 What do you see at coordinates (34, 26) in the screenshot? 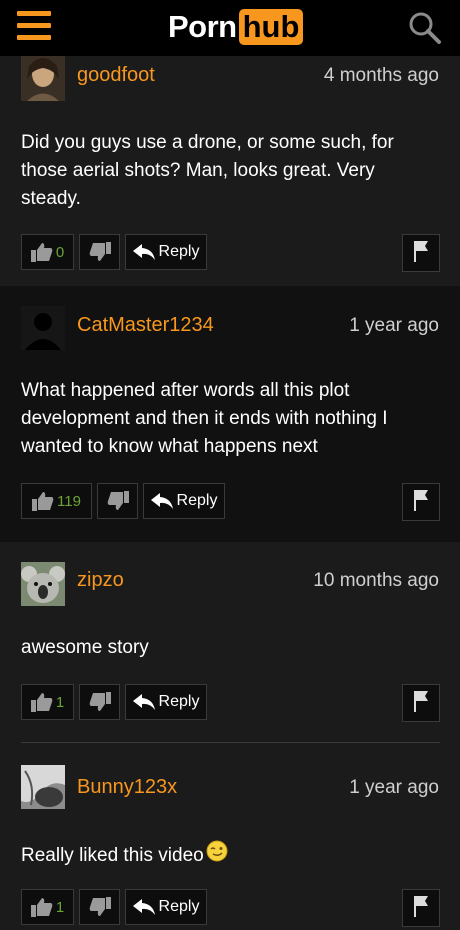
I see `menu-icon` at bounding box center [34, 26].